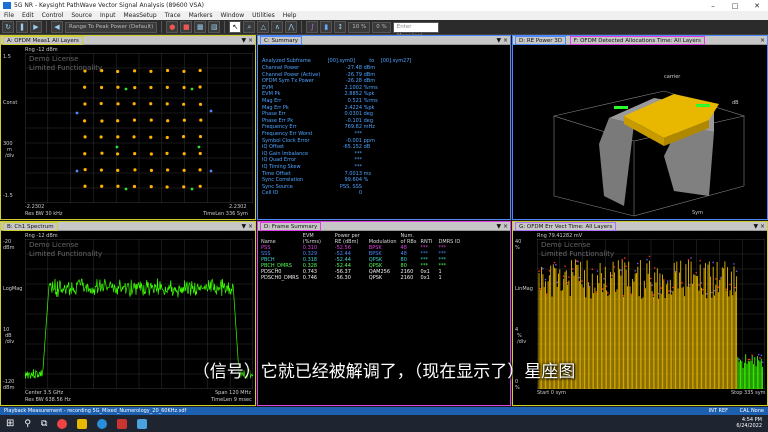 Image resolution: width=768 pixels, height=432 pixels. Describe the element at coordinates (44, 424) in the screenshot. I see `task-view-icon: ⧉` at that location.